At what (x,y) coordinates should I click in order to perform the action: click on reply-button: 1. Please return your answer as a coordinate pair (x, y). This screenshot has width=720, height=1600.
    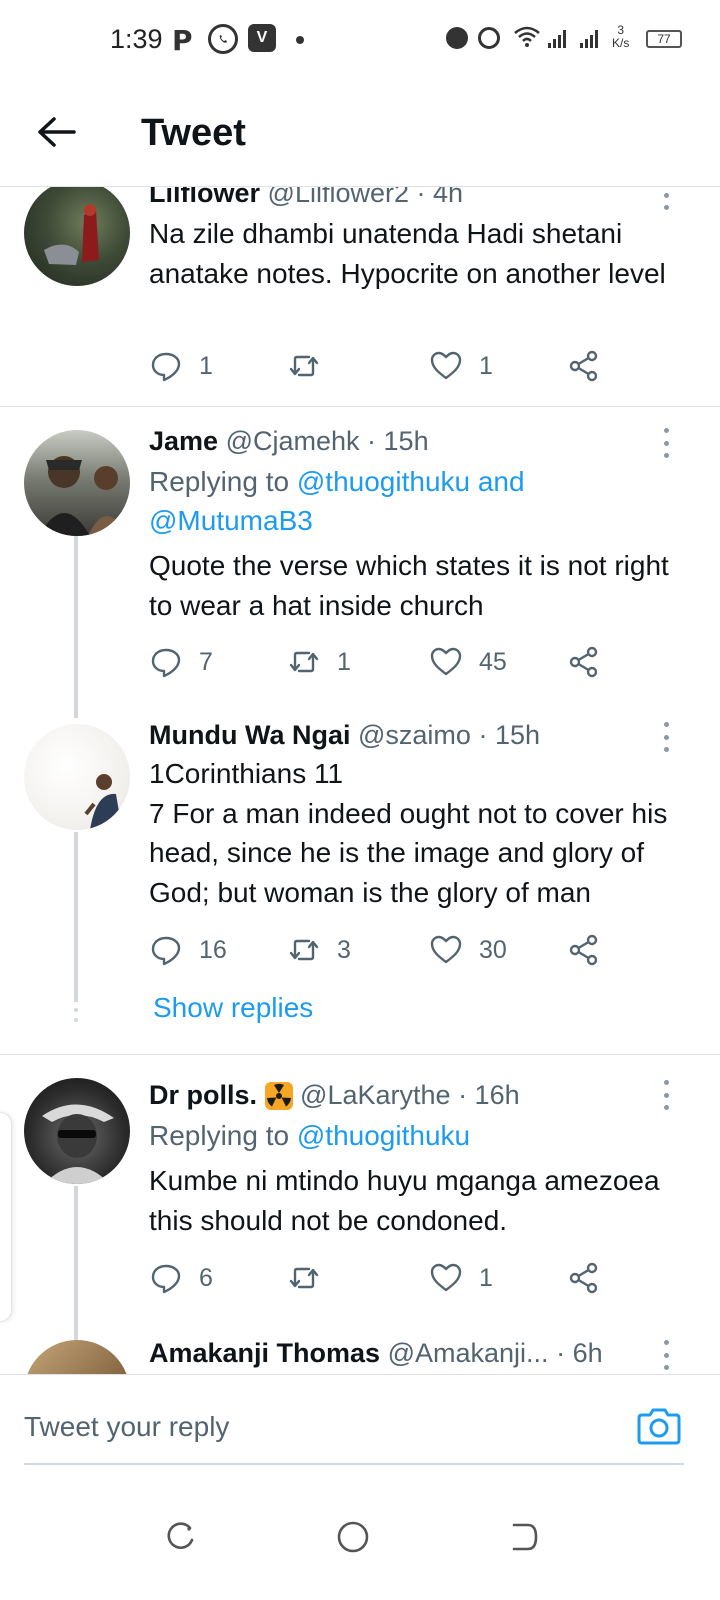
    Looking at the image, I should click on (181, 366).